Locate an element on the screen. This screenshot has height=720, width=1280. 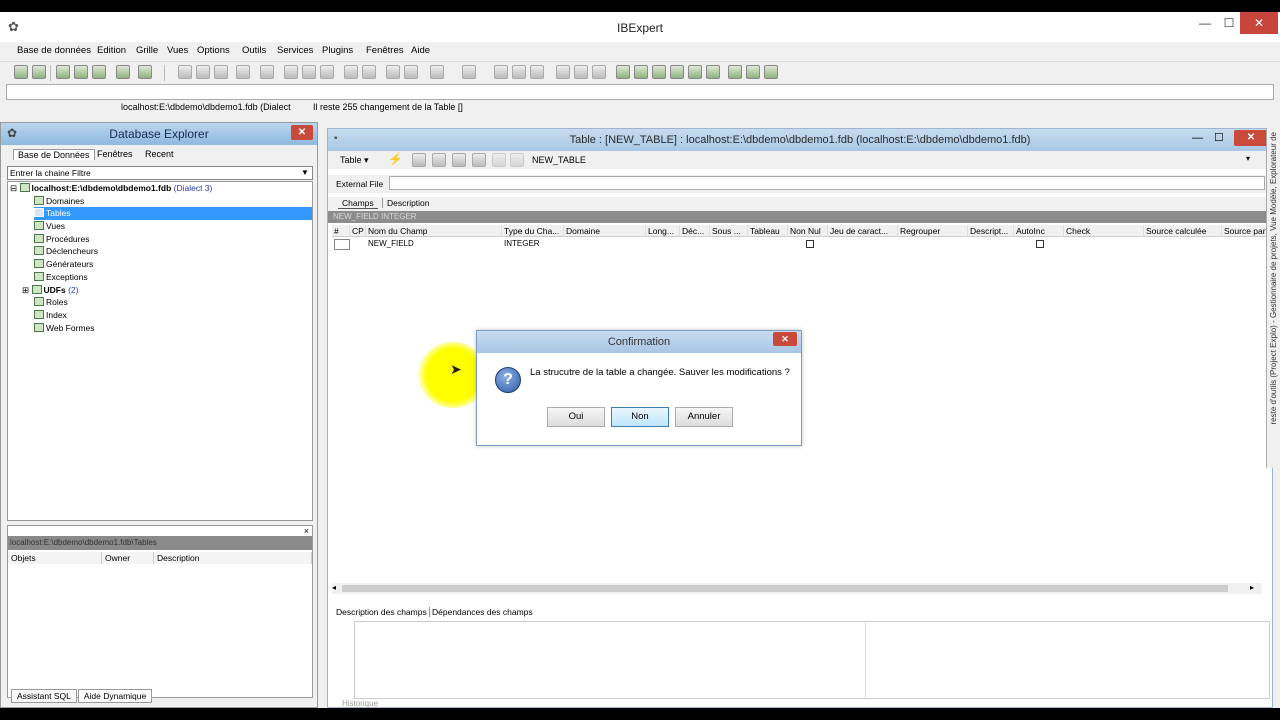
replace-icon is located at coordinates (581, 72).